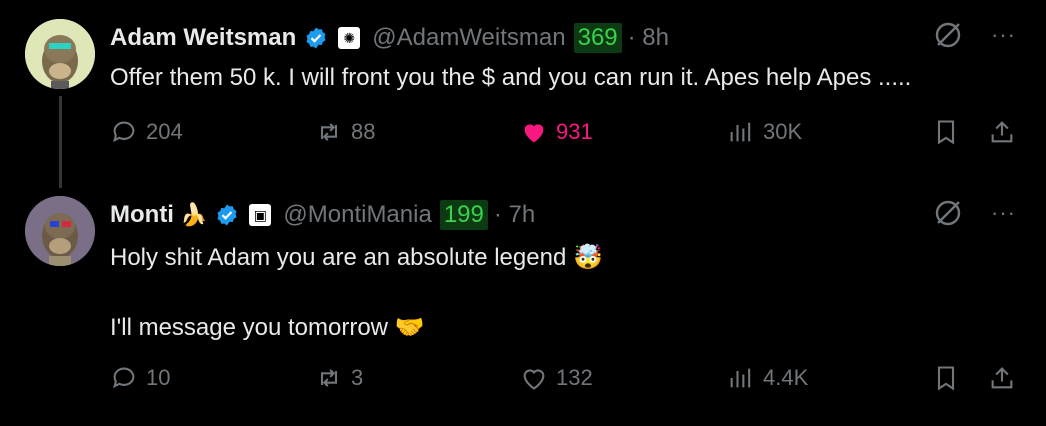  I want to click on like-button: 931, so click(556, 132).